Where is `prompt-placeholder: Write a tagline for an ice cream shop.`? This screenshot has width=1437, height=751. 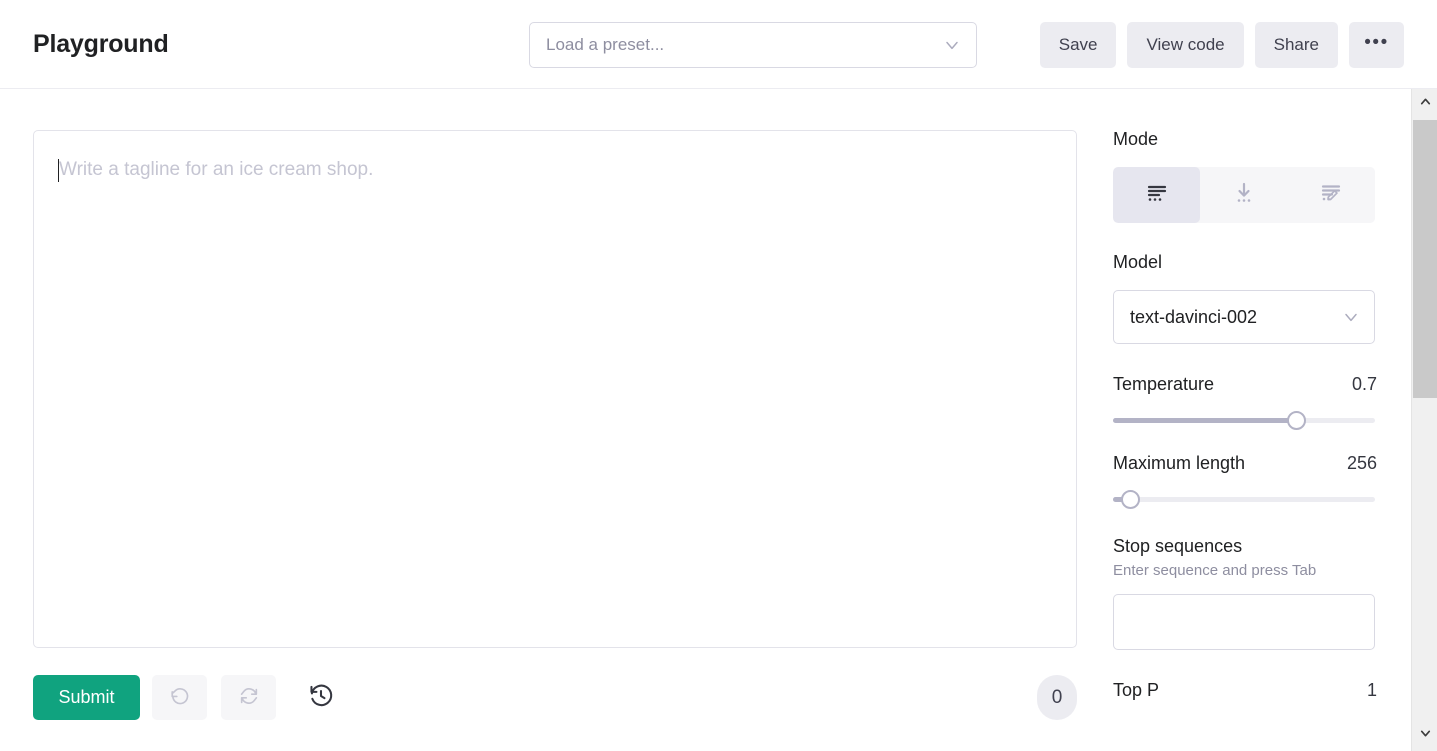
prompt-placeholder: Write a tagline for an ice cream shop. is located at coordinates (216, 169).